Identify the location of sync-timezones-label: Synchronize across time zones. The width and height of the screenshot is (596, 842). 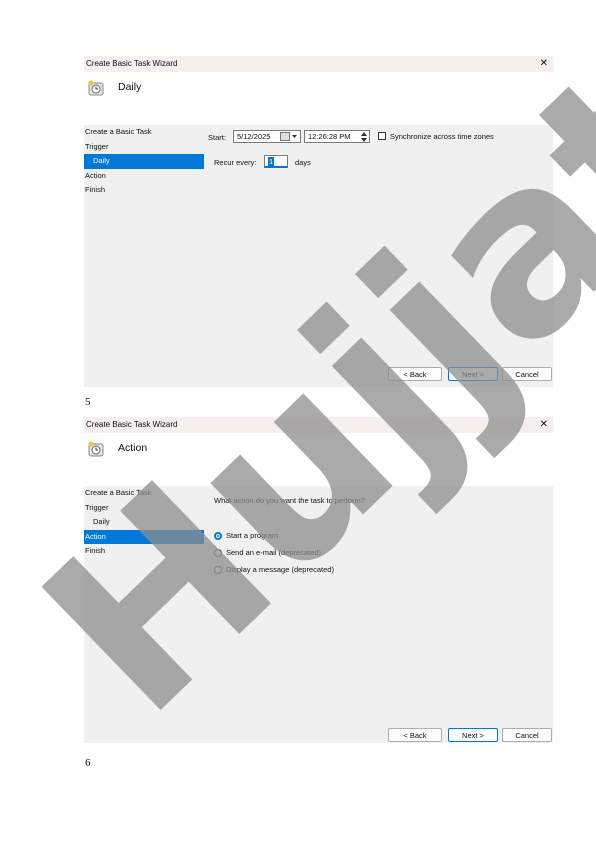
(442, 136).